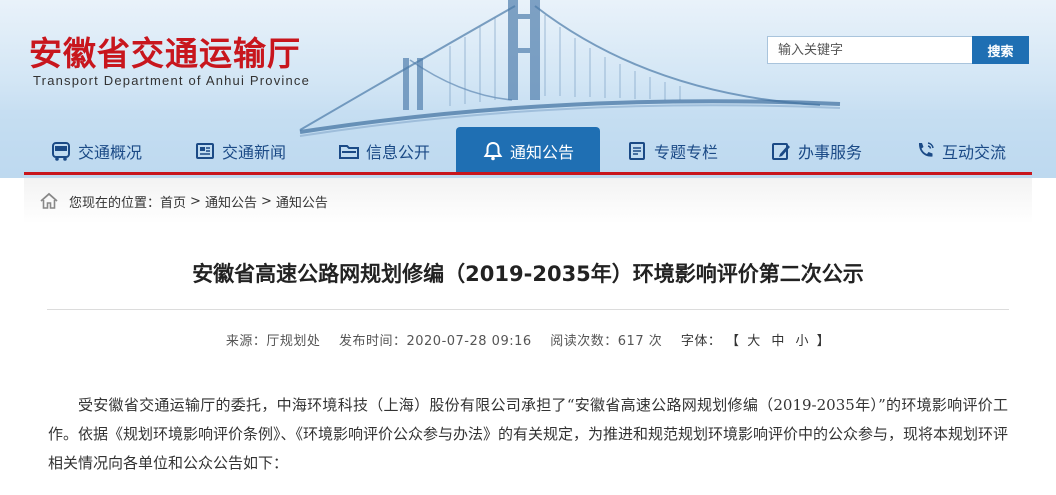  I want to click on nav-item-special-topics: 专题专栏, so click(672, 150).